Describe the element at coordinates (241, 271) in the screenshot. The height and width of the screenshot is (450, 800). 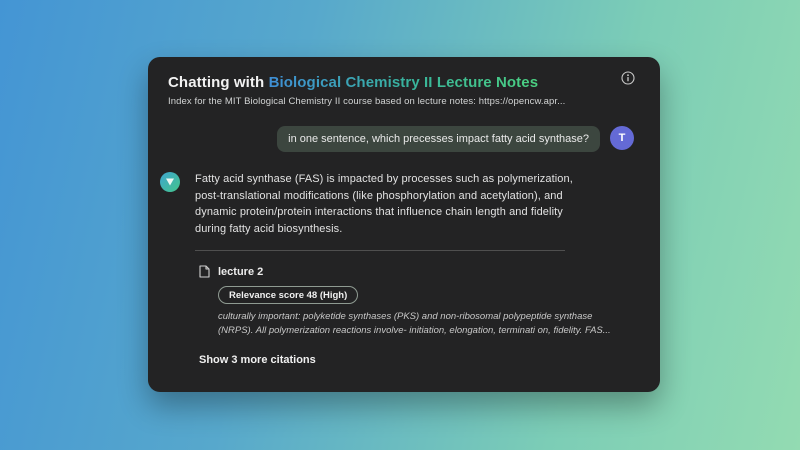
I see `citation-source: lecture 2` at that location.